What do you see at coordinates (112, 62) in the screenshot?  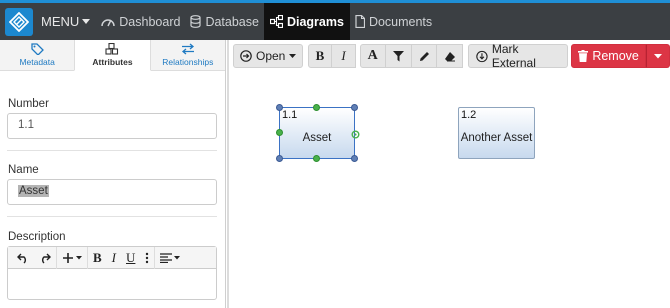 I see `tab-attributes-label: Attributes` at bounding box center [112, 62].